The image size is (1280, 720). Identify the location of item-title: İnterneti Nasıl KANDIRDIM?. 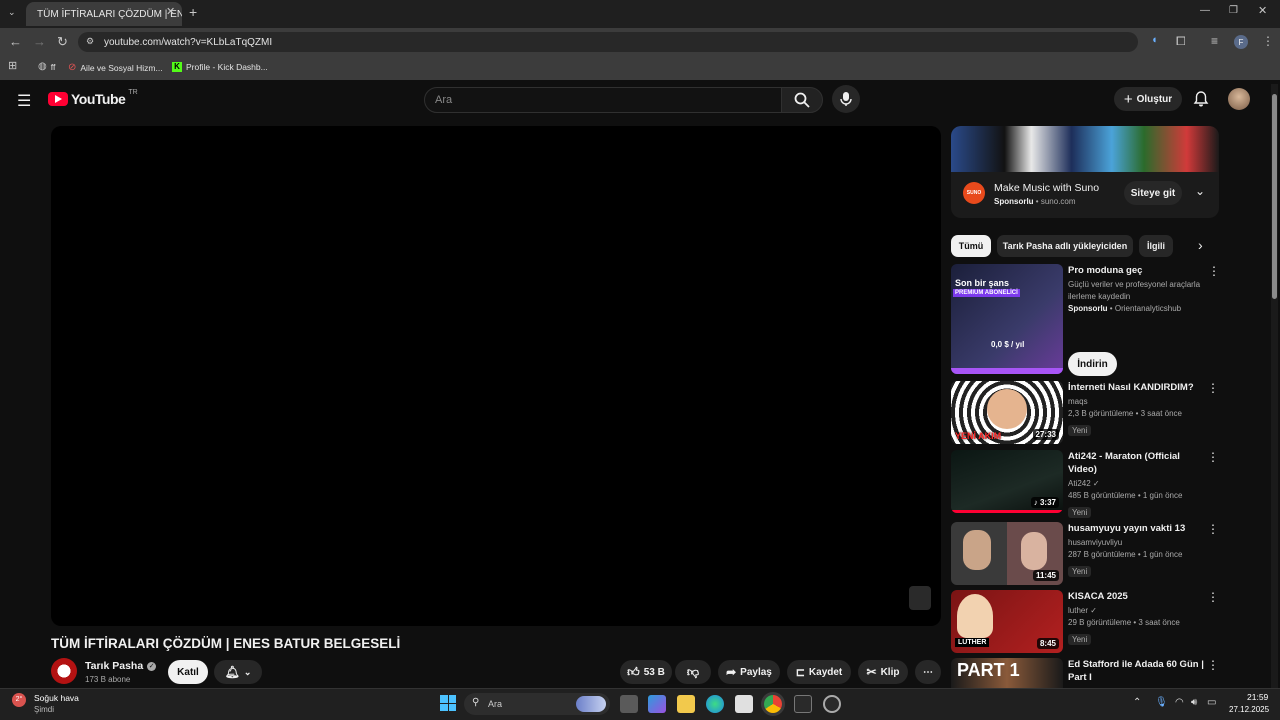
(1138, 387).